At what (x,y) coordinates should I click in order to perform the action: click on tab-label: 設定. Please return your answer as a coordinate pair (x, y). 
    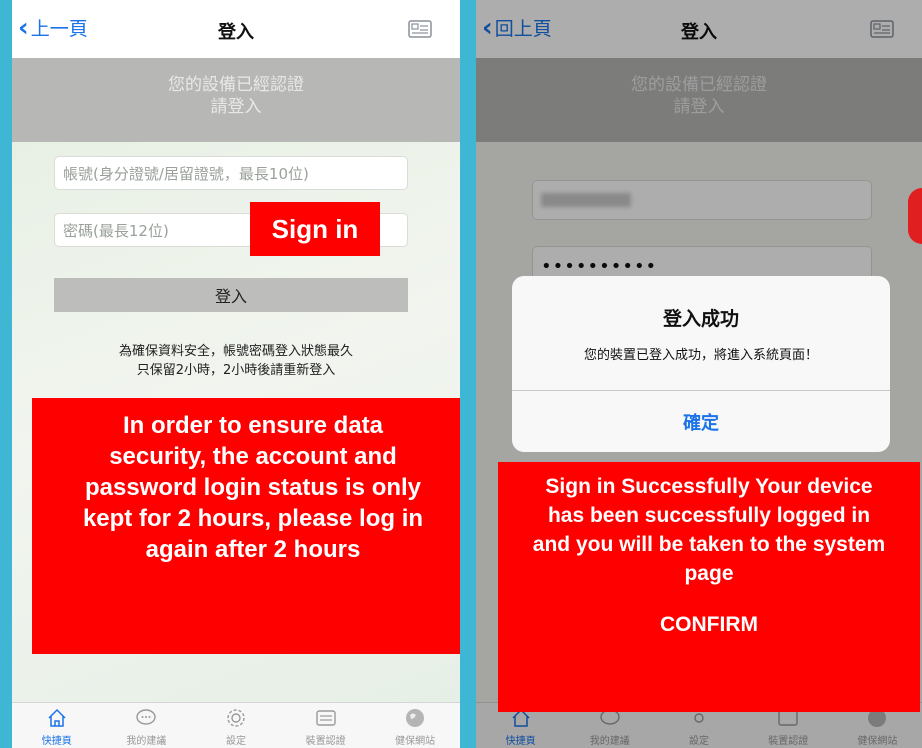
    Looking at the image, I should click on (235, 741).